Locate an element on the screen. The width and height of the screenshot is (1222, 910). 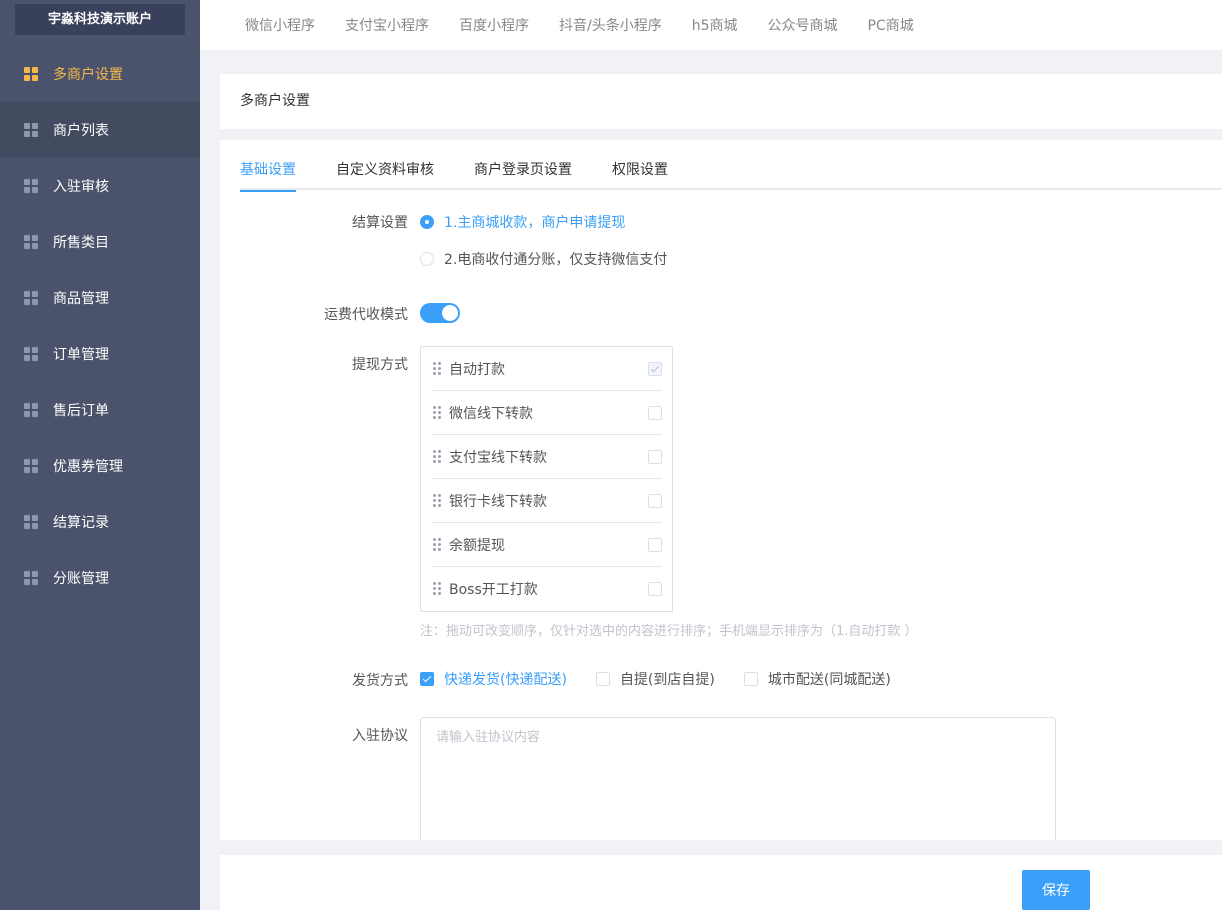
sidebar-item-split-accounts: 分账管理 is located at coordinates (100, 578).